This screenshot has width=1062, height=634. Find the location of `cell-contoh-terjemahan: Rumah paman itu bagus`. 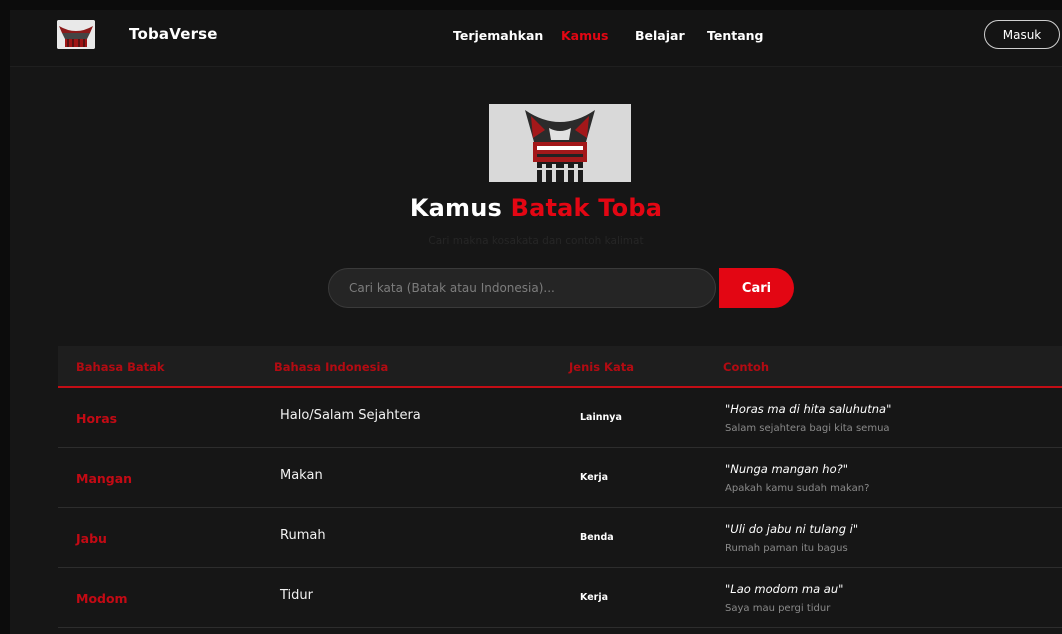

cell-contoh-terjemahan: Rumah paman itu bagus is located at coordinates (786, 548).